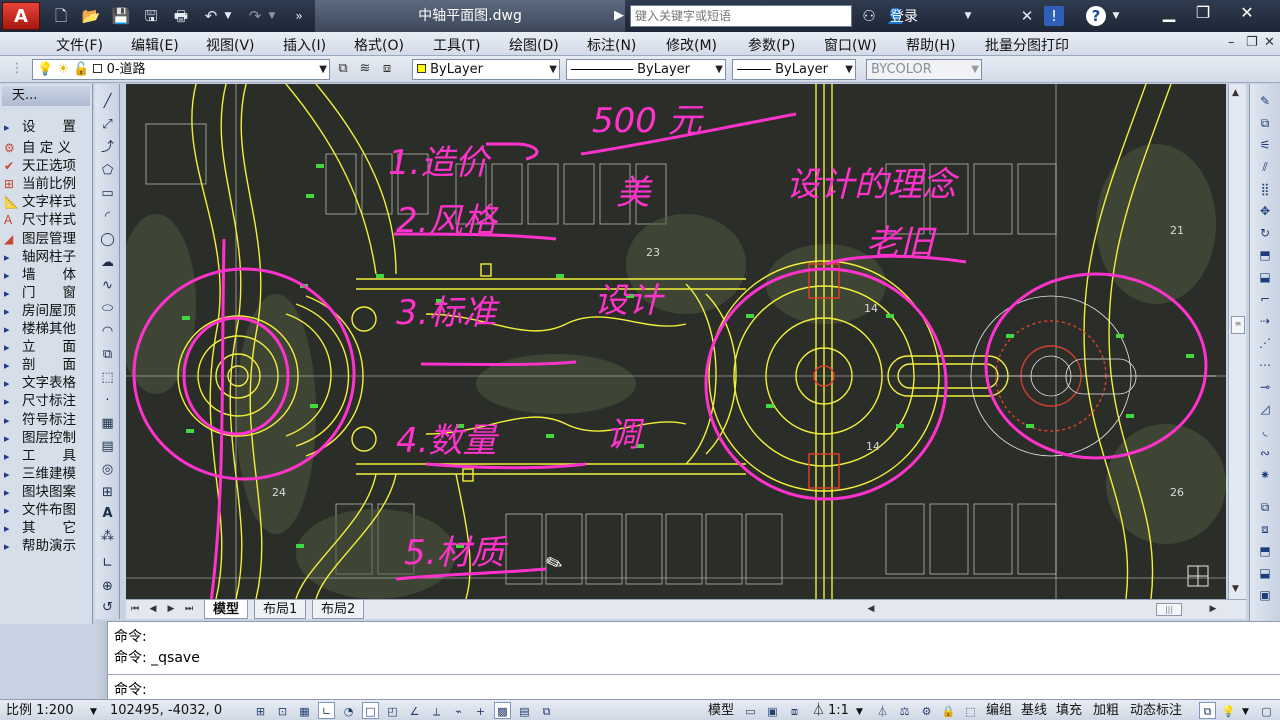 The height and width of the screenshot is (720, 1280). Describe the element at coordinates (1096, 16) in the screenshot. I see `help-icon: ?` at that location.